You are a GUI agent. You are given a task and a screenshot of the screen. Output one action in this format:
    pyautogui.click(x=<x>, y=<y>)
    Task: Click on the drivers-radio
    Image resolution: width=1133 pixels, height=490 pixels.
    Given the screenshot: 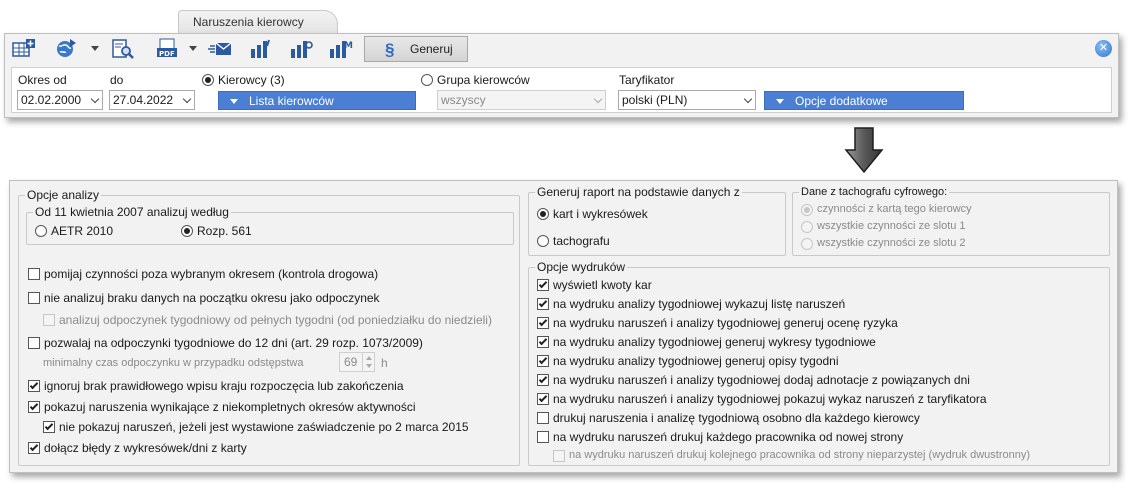 What is the action you would take?
    pyautogui.click(x=208, y=80)
    